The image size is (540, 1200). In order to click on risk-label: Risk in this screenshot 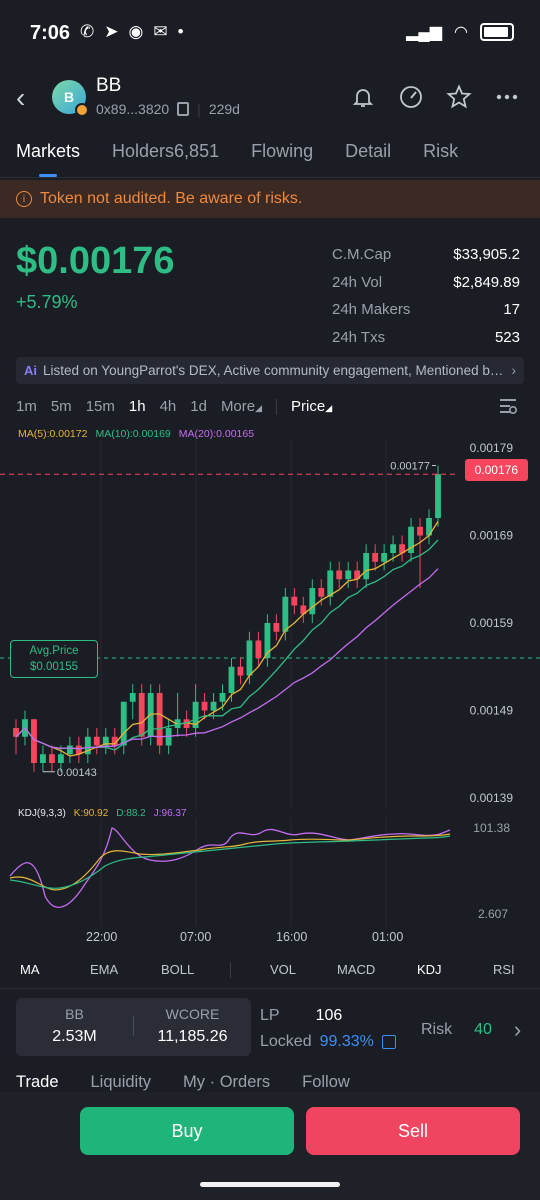, I will do `click(437, 1029)`.